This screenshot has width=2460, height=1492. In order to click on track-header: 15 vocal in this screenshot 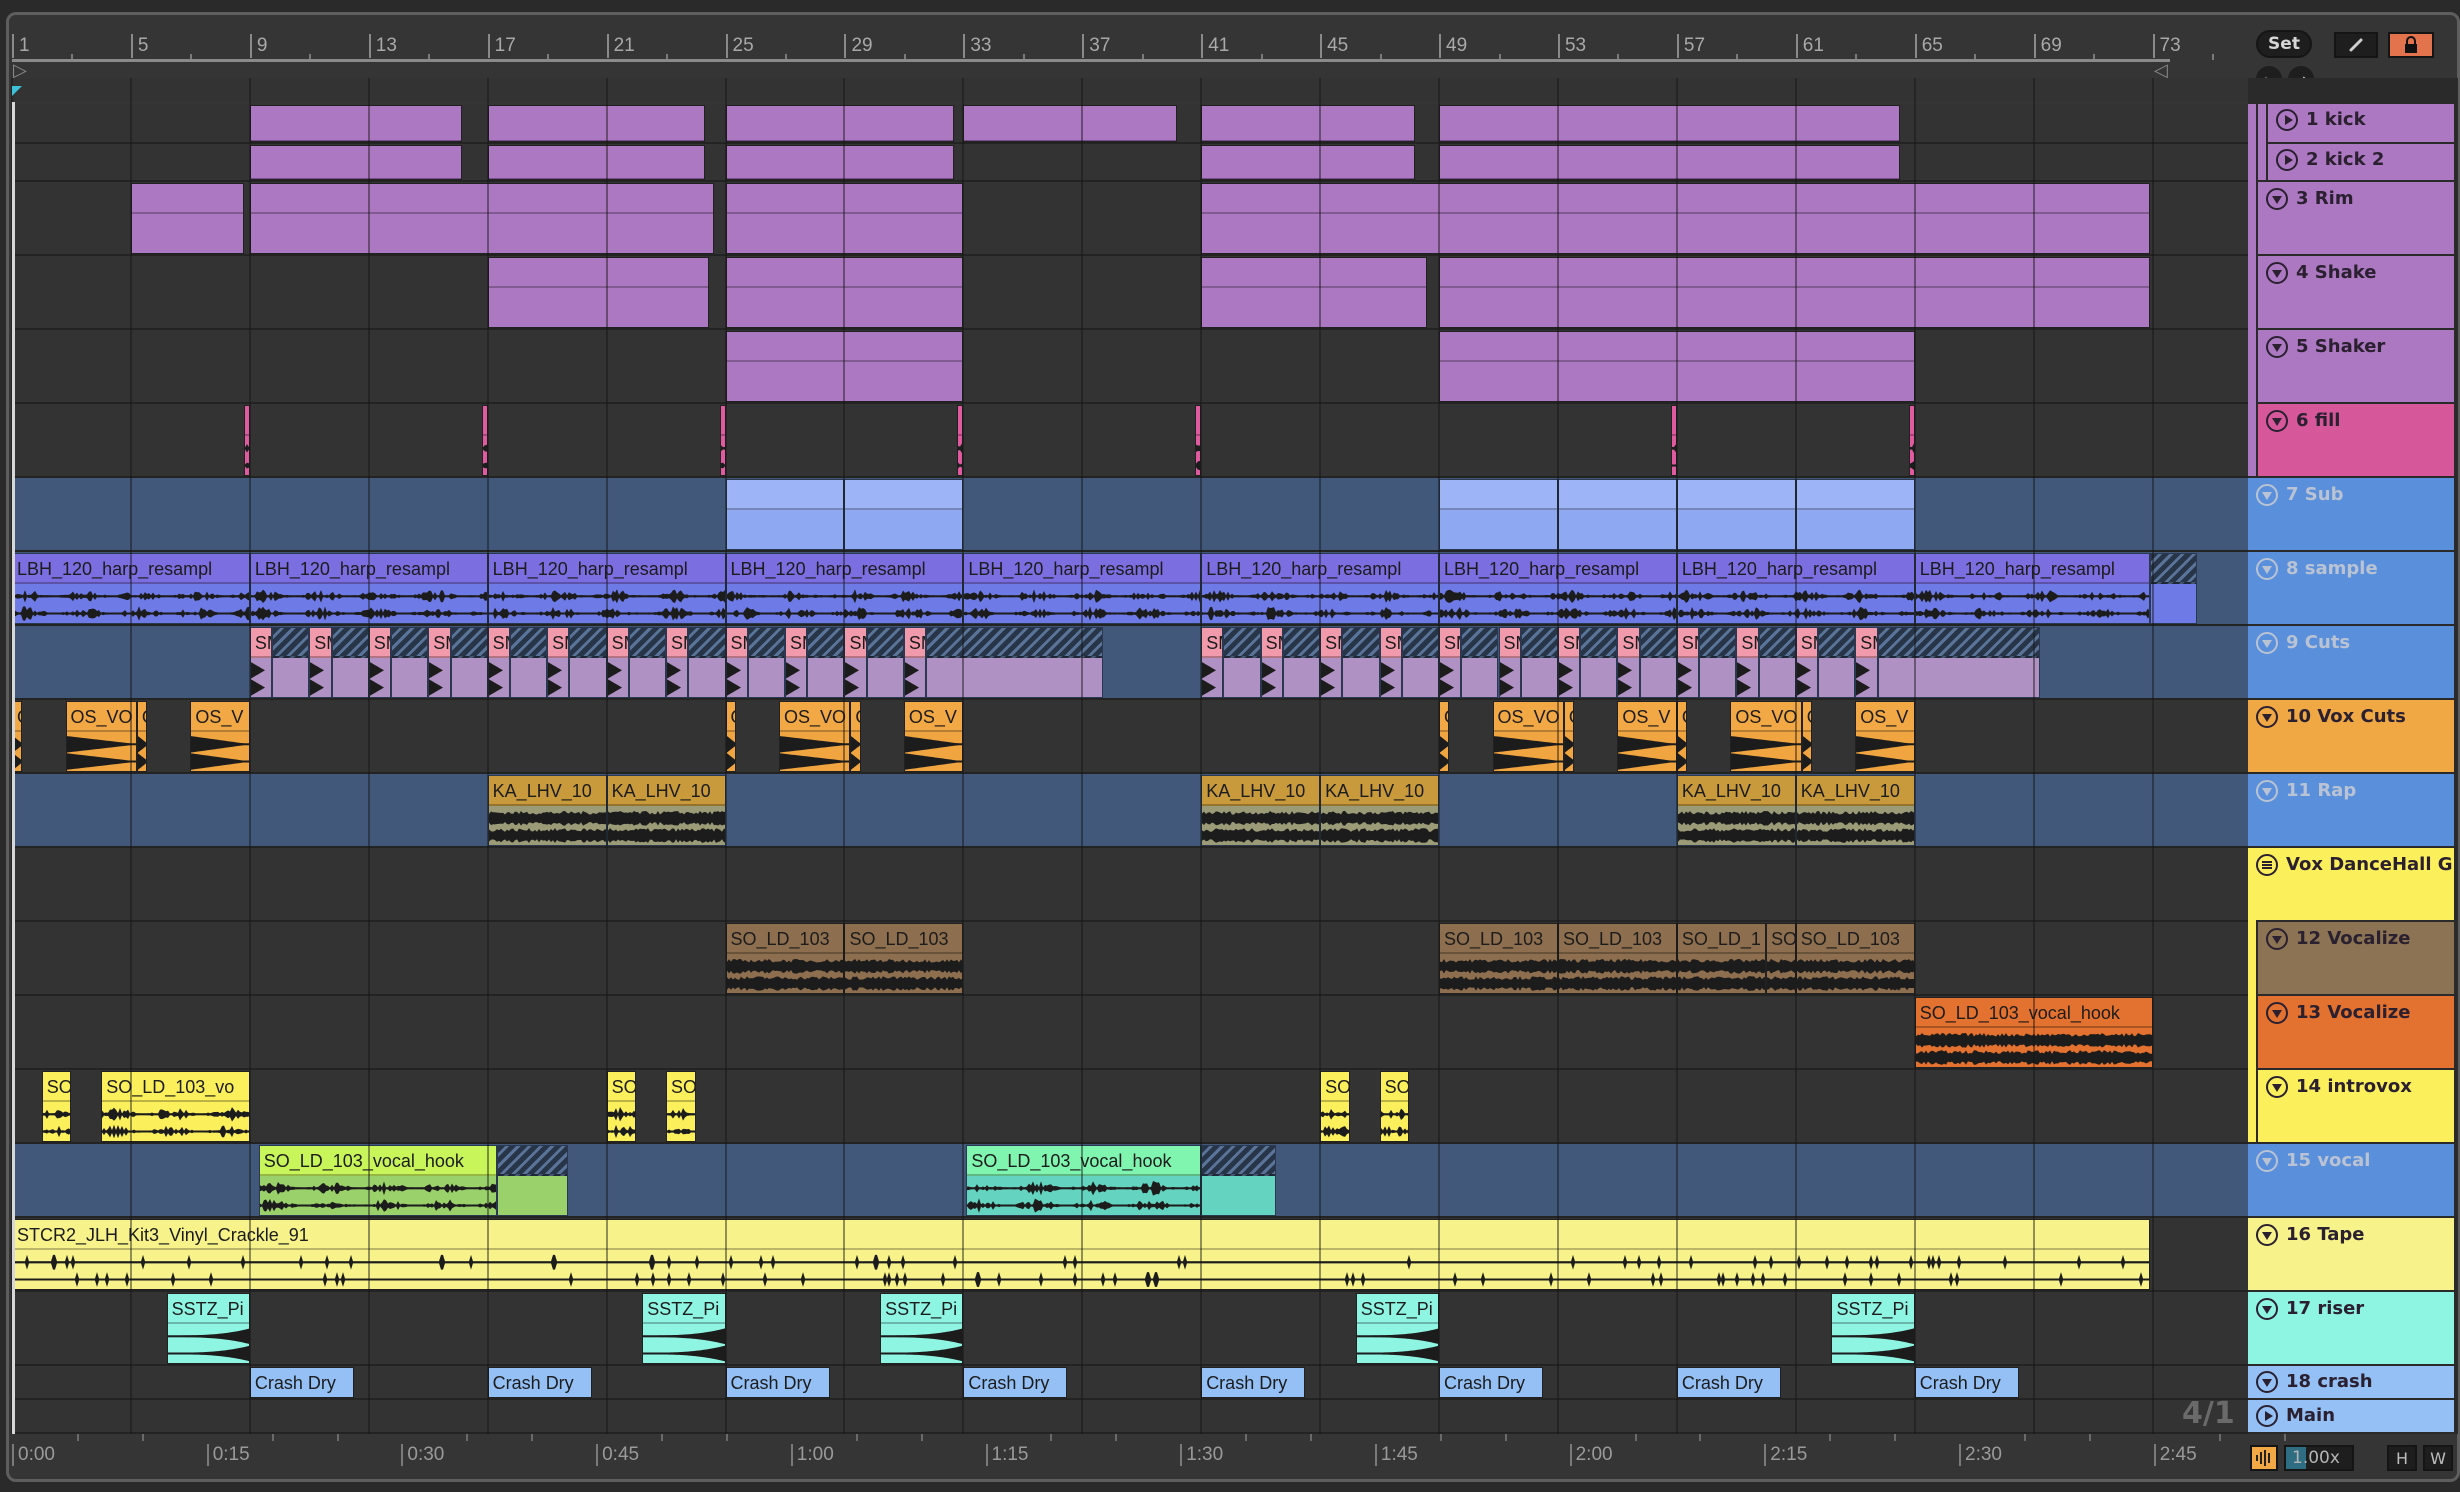, I will do `click(2351, 1180)`.